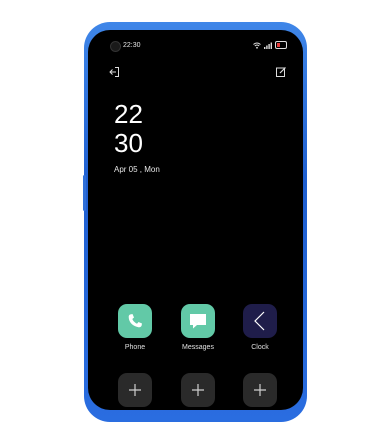 This screenshot has width=391, height=422. I want to click on clock-hours: 22, so click(128, 114).